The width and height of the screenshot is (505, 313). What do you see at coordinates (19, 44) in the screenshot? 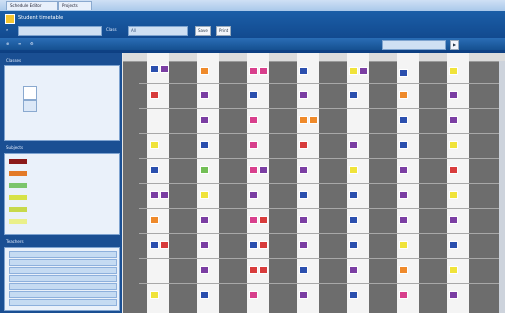
I see `filter-icon: ≡` at bounding box center [19, 44].